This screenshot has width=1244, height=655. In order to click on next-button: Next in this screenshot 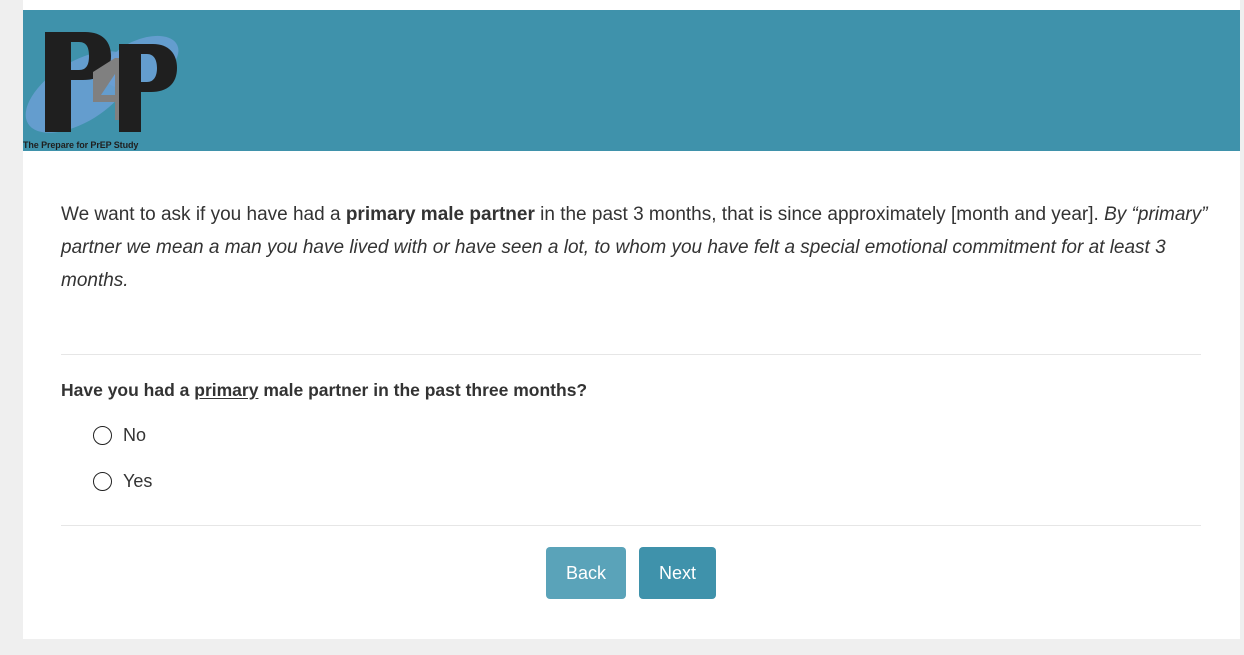, I will do `click(677, 573)`.